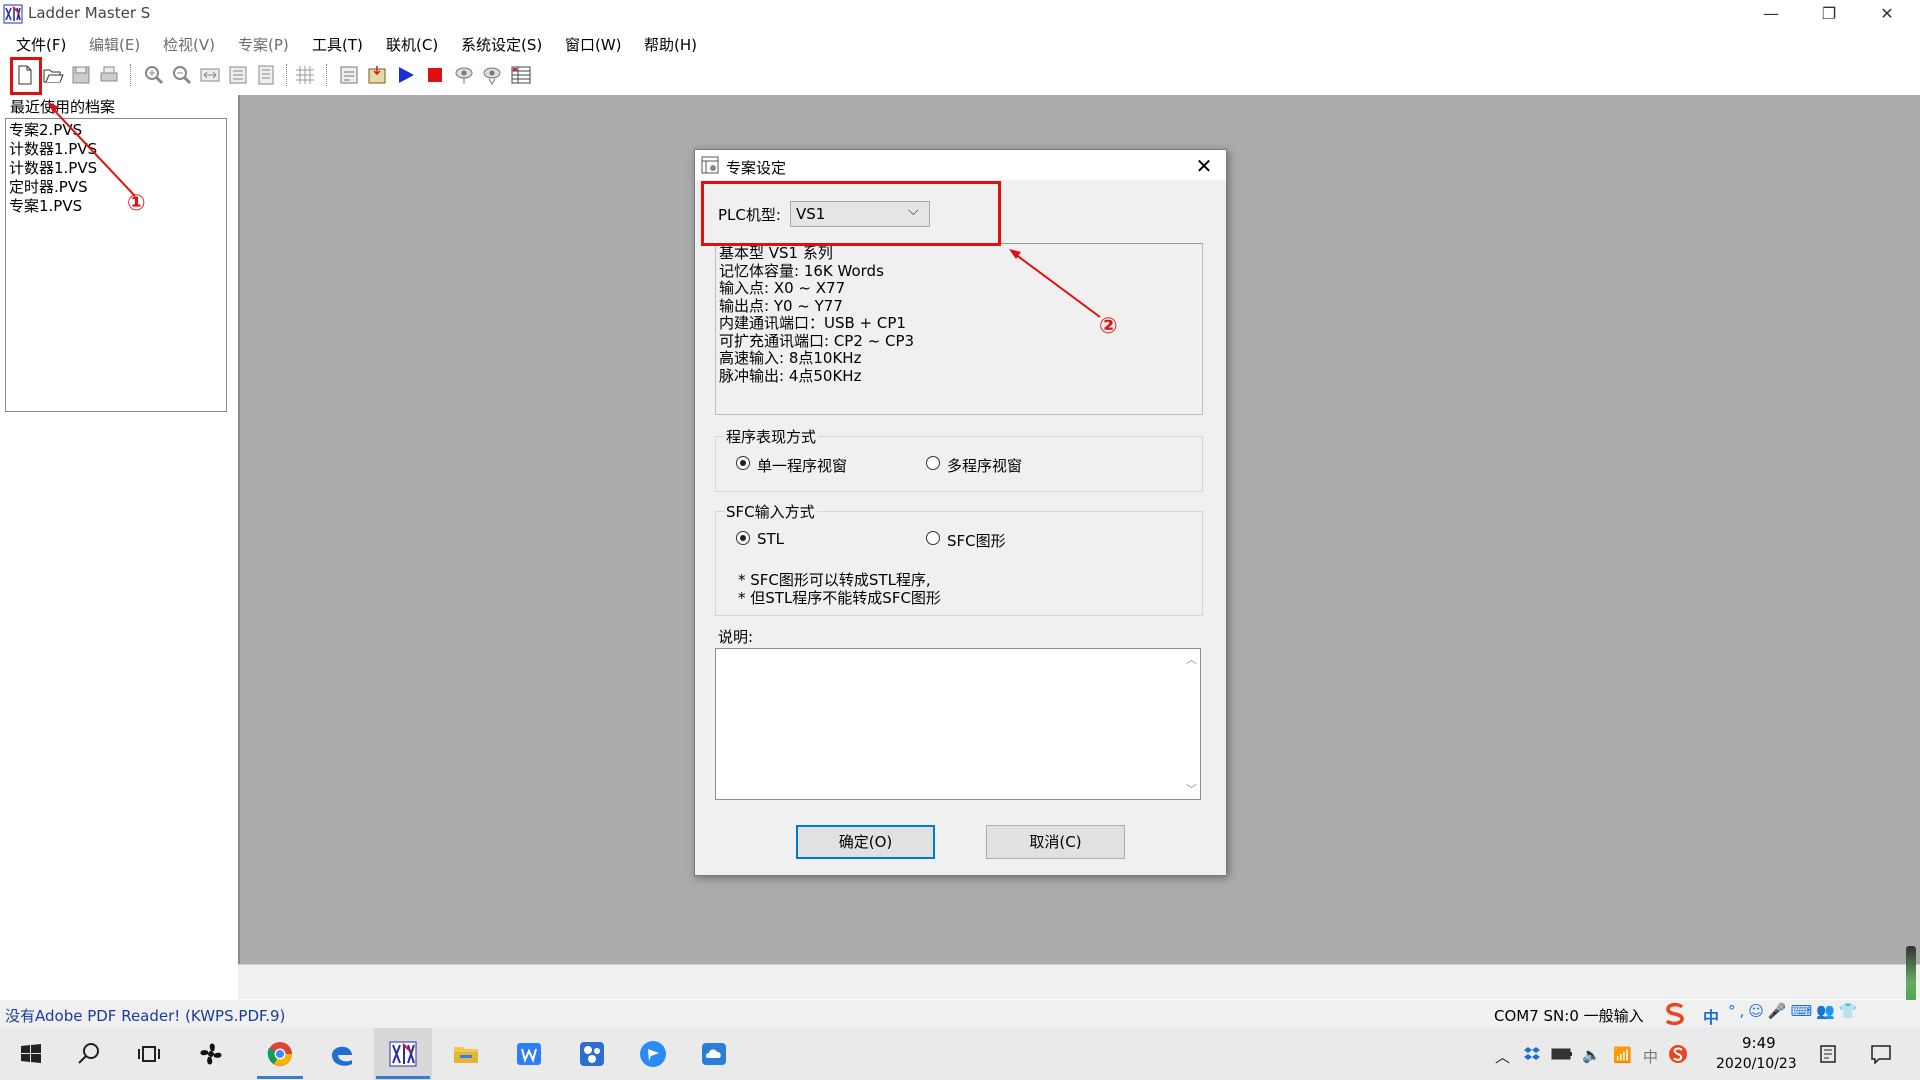  I want to click on status-connection: COM7 SN:0 一般输入, so click(1569, 1016).